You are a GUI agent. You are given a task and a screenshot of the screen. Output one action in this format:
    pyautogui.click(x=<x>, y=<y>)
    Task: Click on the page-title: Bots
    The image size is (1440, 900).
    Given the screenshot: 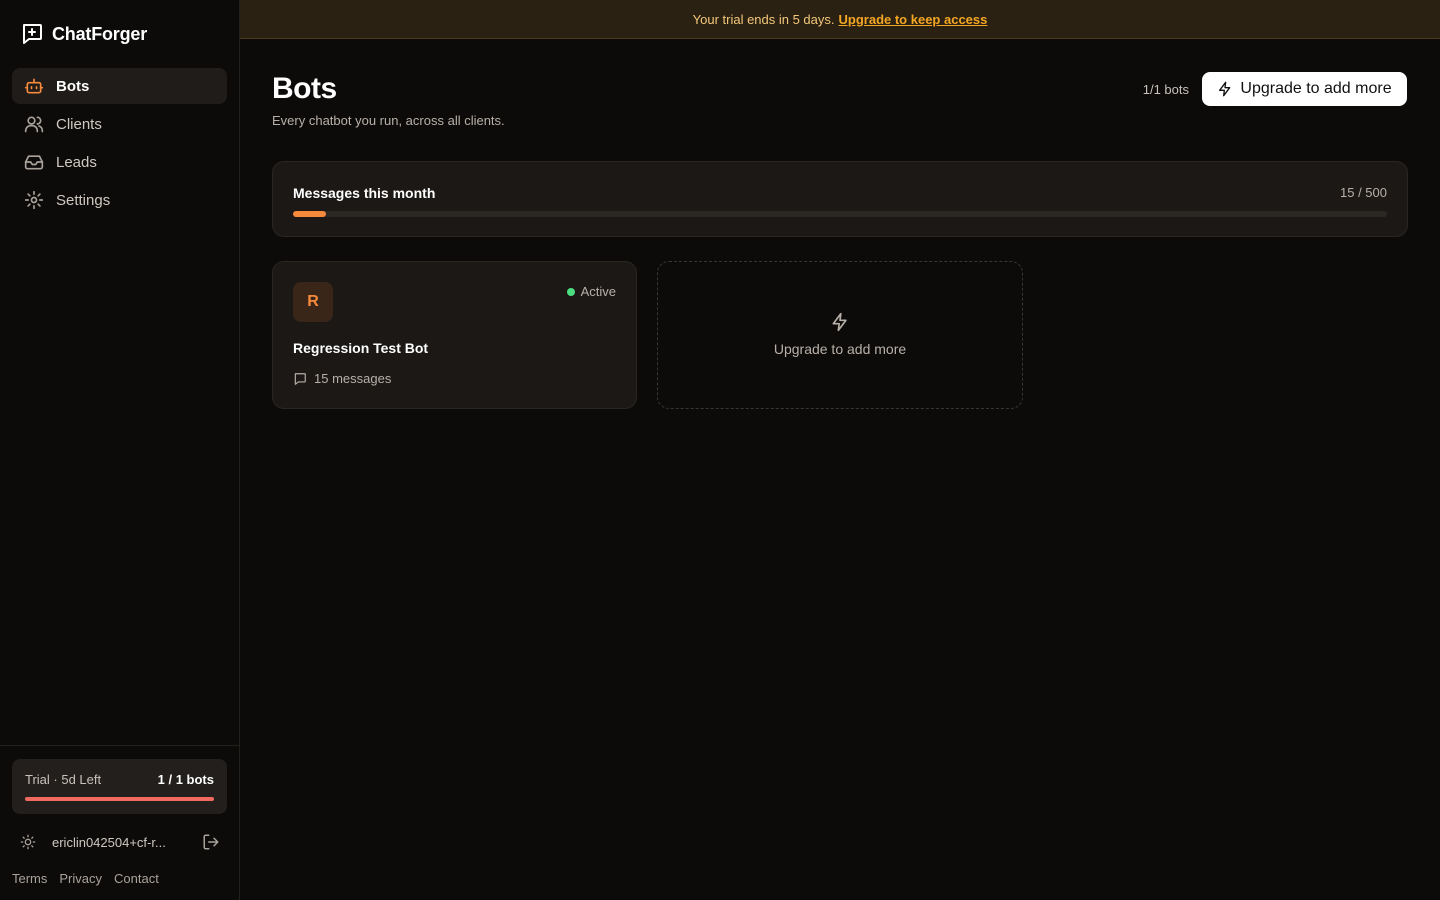 What is the action you would take?
    pyautogui.click(x=304, y=88)
    